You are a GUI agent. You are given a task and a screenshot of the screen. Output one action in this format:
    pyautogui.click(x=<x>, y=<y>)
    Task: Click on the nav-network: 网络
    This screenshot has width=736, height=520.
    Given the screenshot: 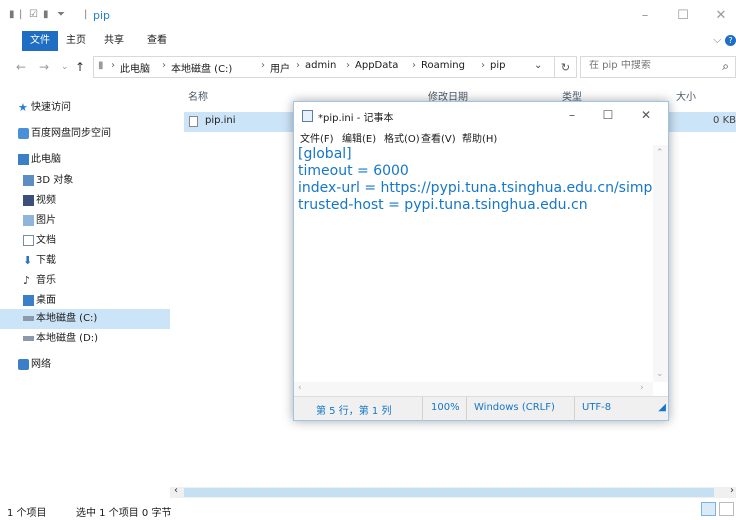 What is the action you would take?
    pyautogui.click(x=85, y=365)
    